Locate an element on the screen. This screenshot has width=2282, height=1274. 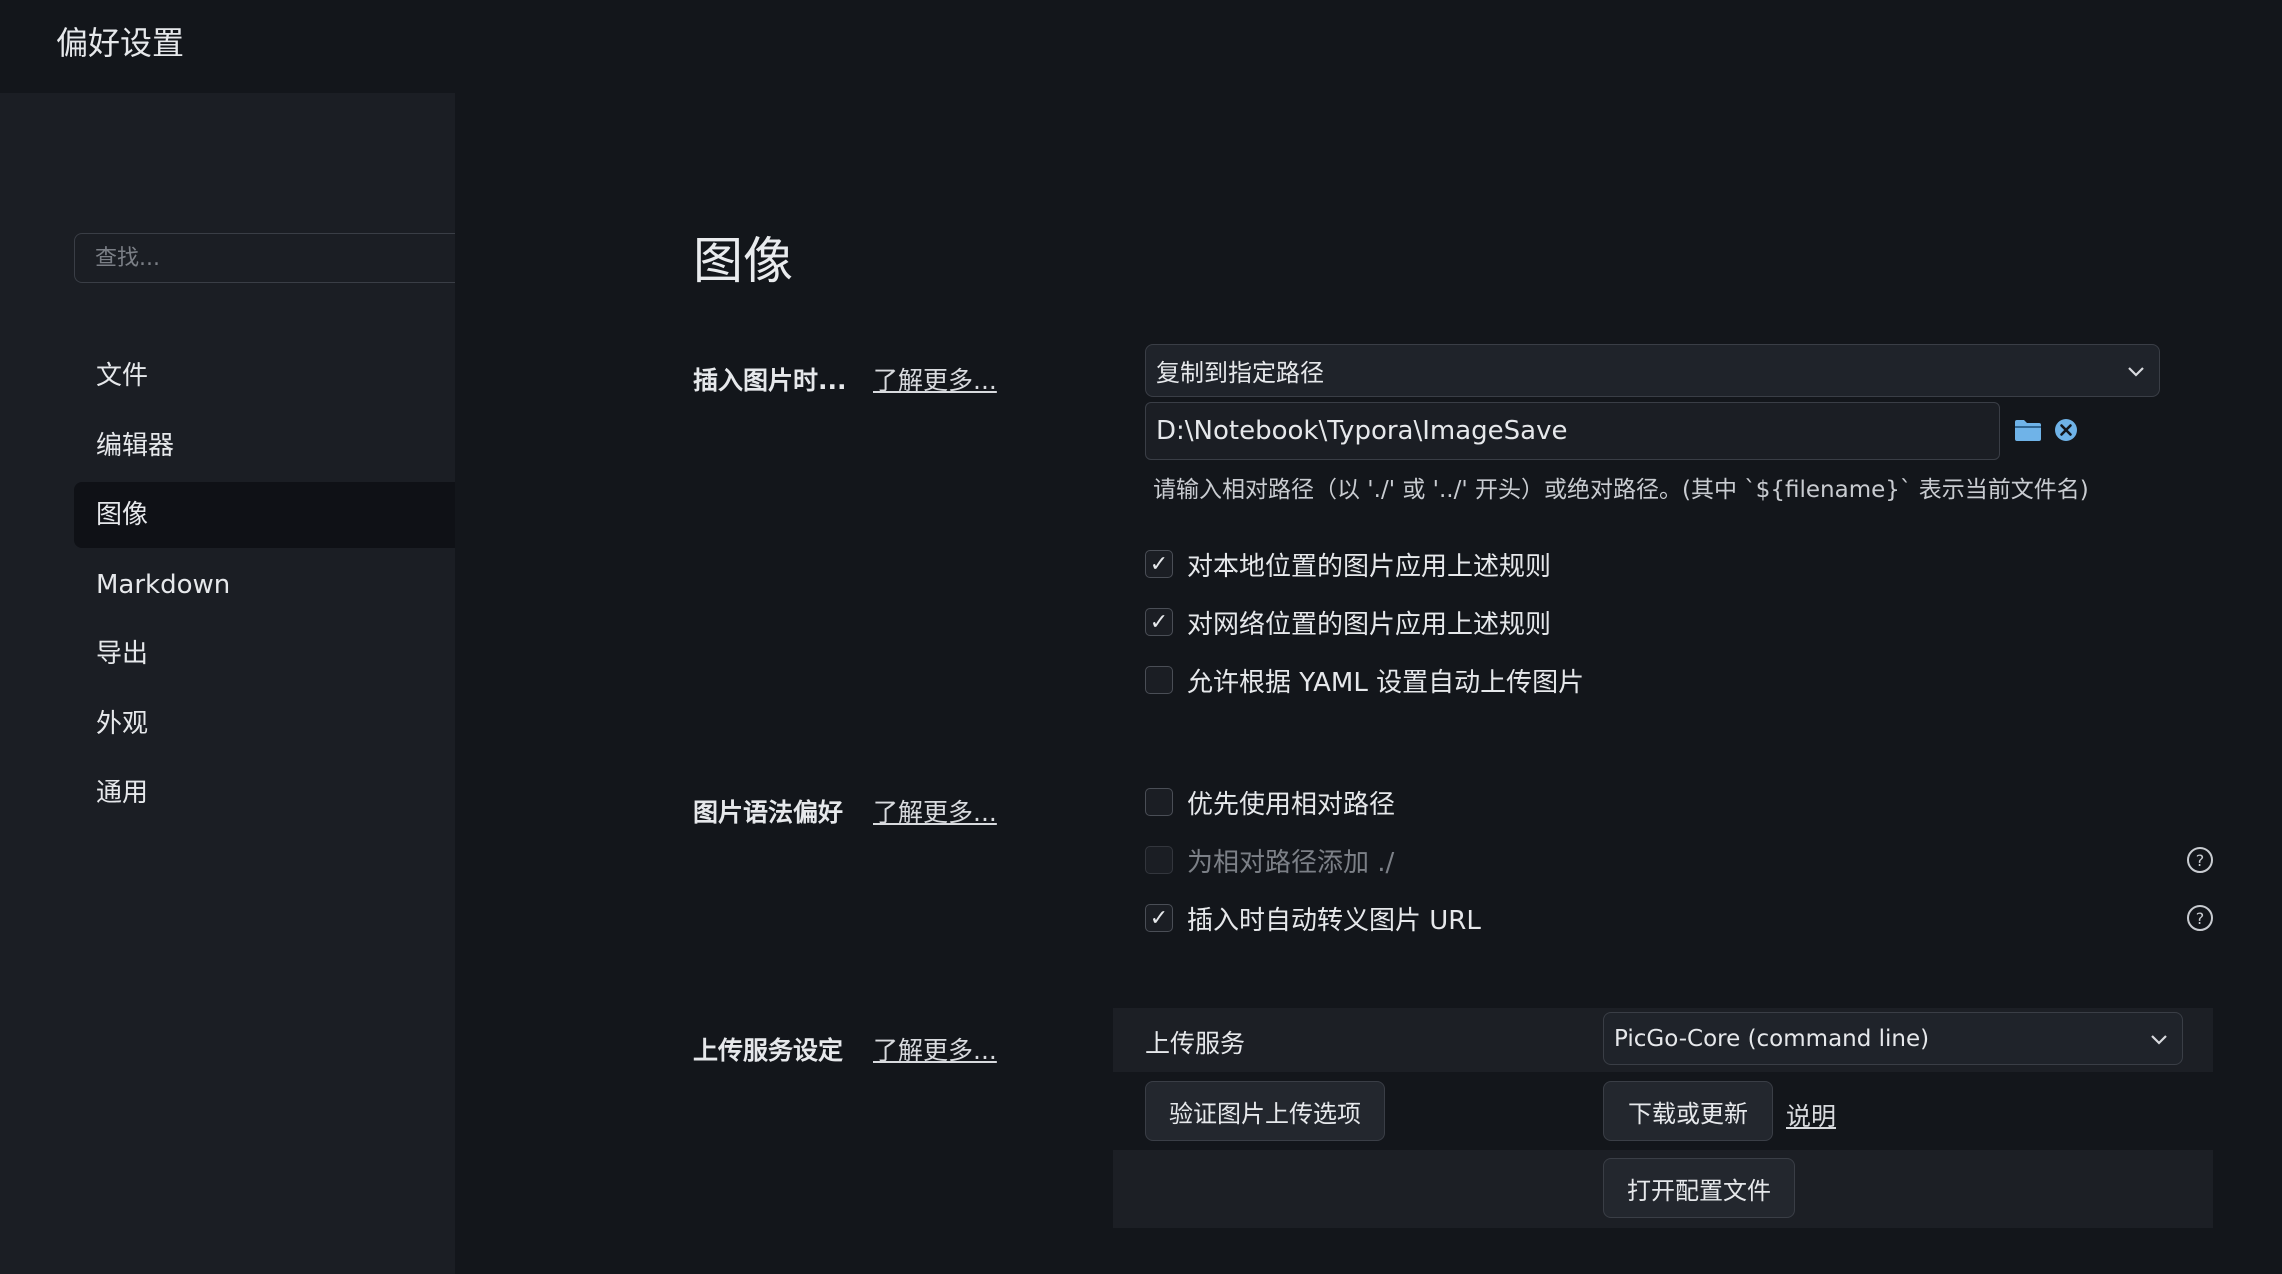
option-label: 为相对路径添加 ./ is located at coordinates (1291, 862).